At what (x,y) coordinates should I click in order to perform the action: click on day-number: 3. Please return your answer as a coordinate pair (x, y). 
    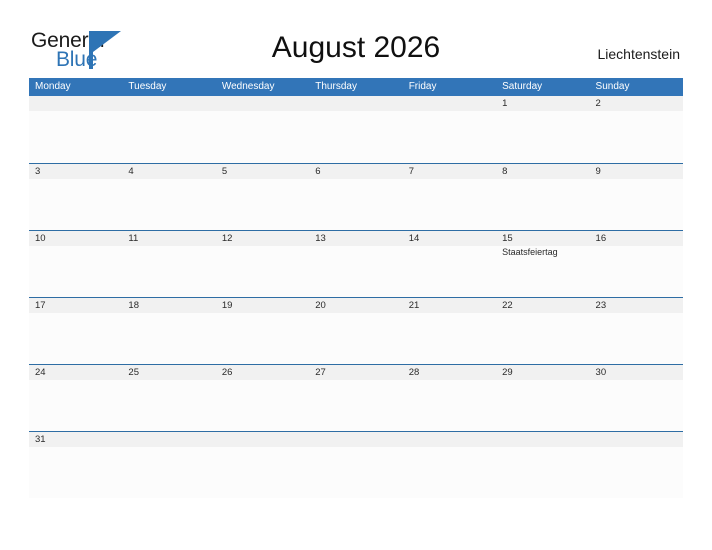
    Looking at the image, I should click on (38, 171).